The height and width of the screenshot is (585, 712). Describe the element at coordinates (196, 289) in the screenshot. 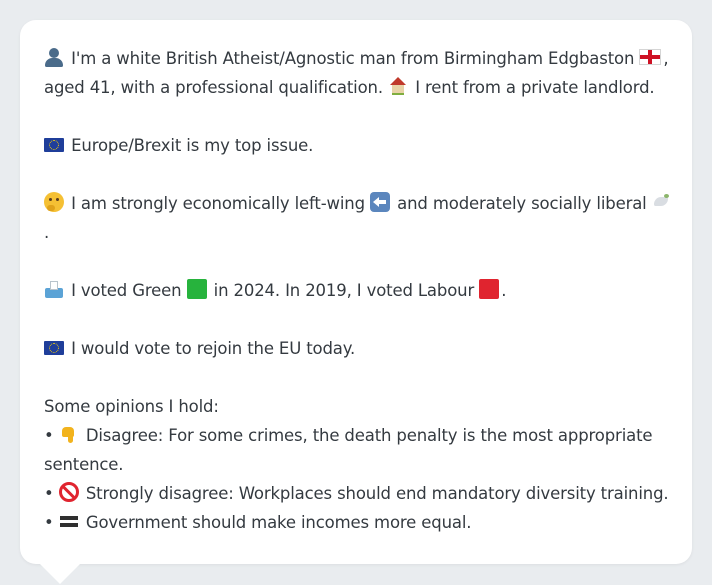

I see `green-square-icon` at that location.